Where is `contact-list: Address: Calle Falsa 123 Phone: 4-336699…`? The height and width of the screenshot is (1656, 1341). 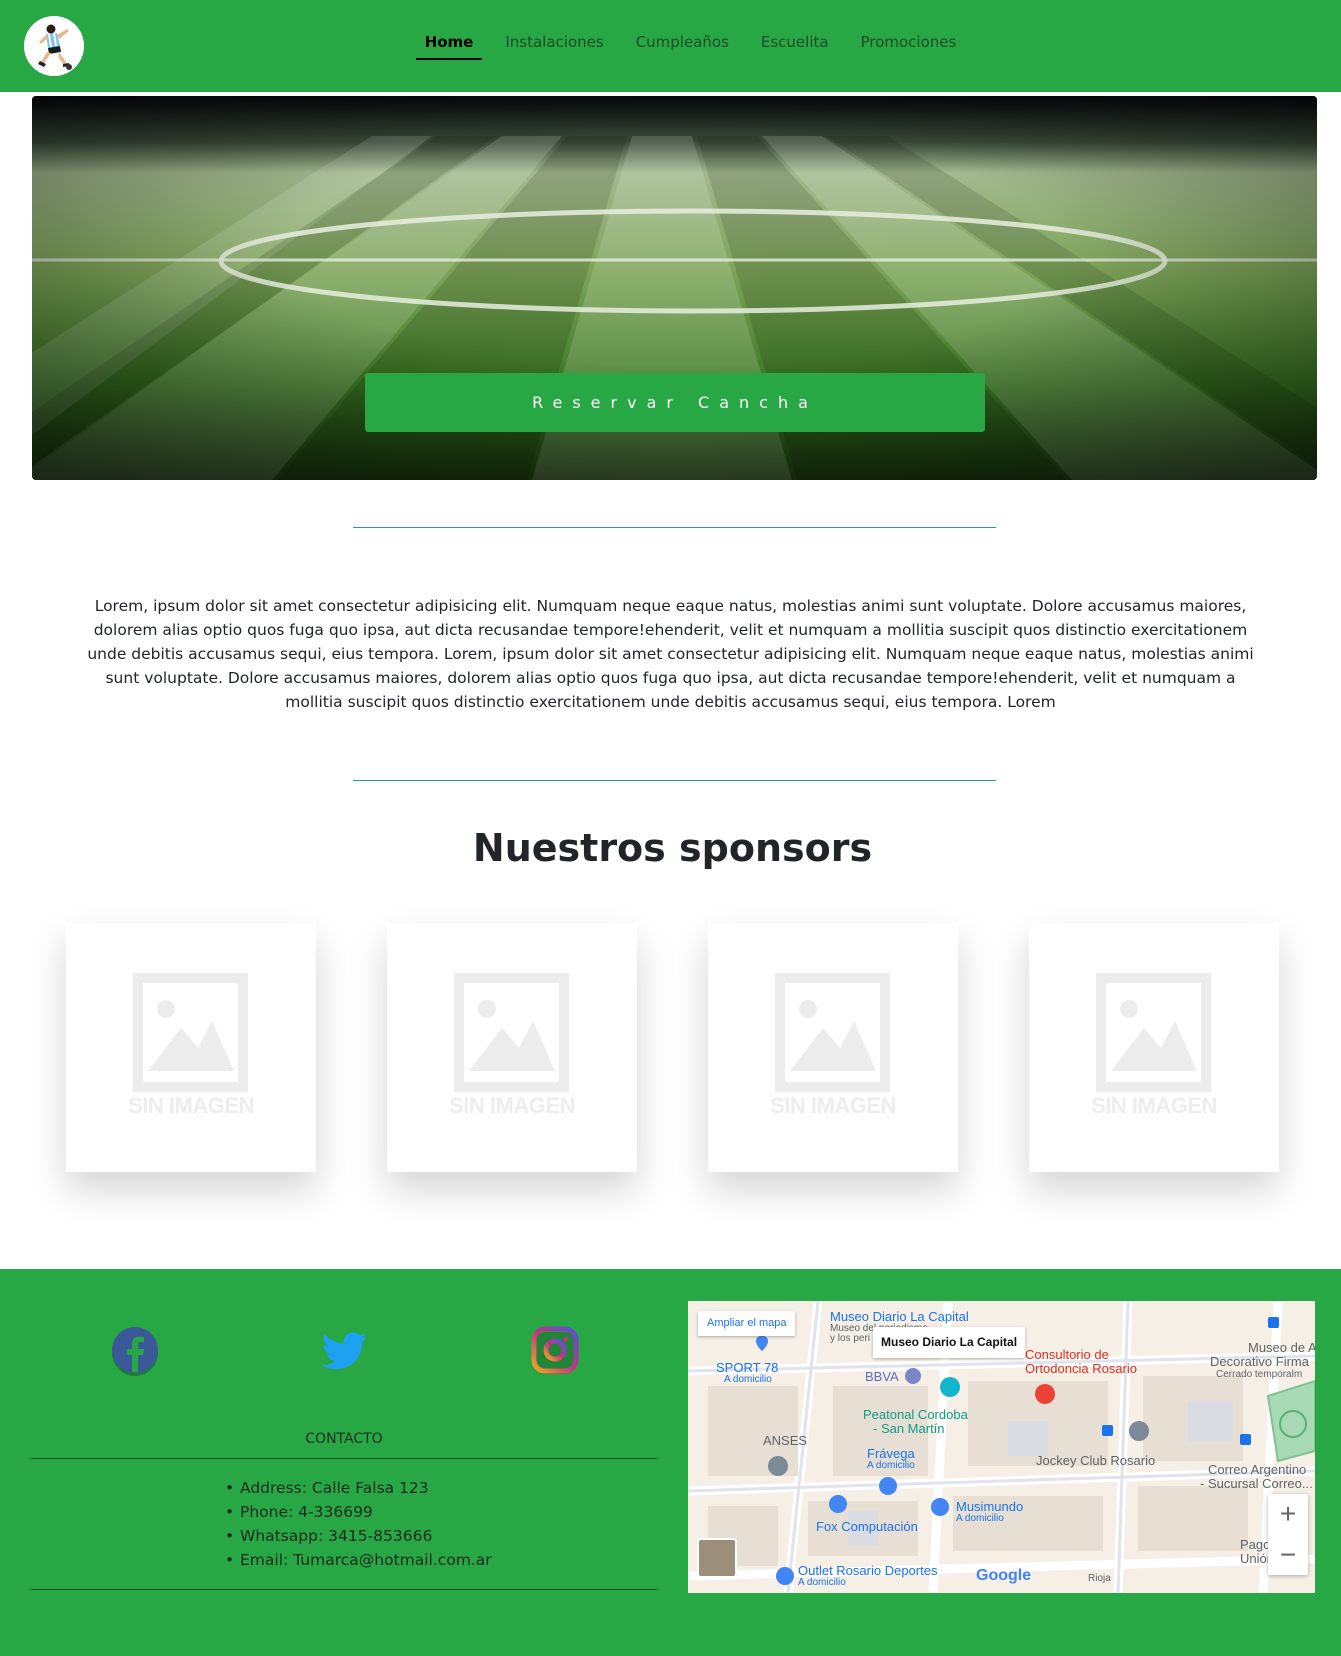 contact-list: Address: Calle Falsa 123 Phone: 4-336699… is located at coordinates (366, 1524).